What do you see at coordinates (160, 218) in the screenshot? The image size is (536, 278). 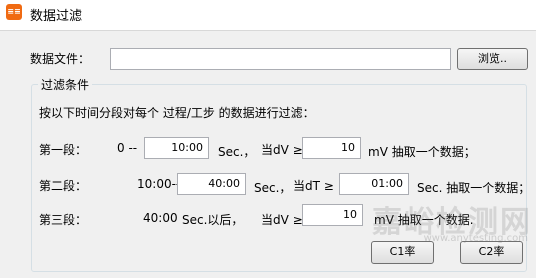 I see `segment-3-start: 40:00` at bounding box center [160, 218].